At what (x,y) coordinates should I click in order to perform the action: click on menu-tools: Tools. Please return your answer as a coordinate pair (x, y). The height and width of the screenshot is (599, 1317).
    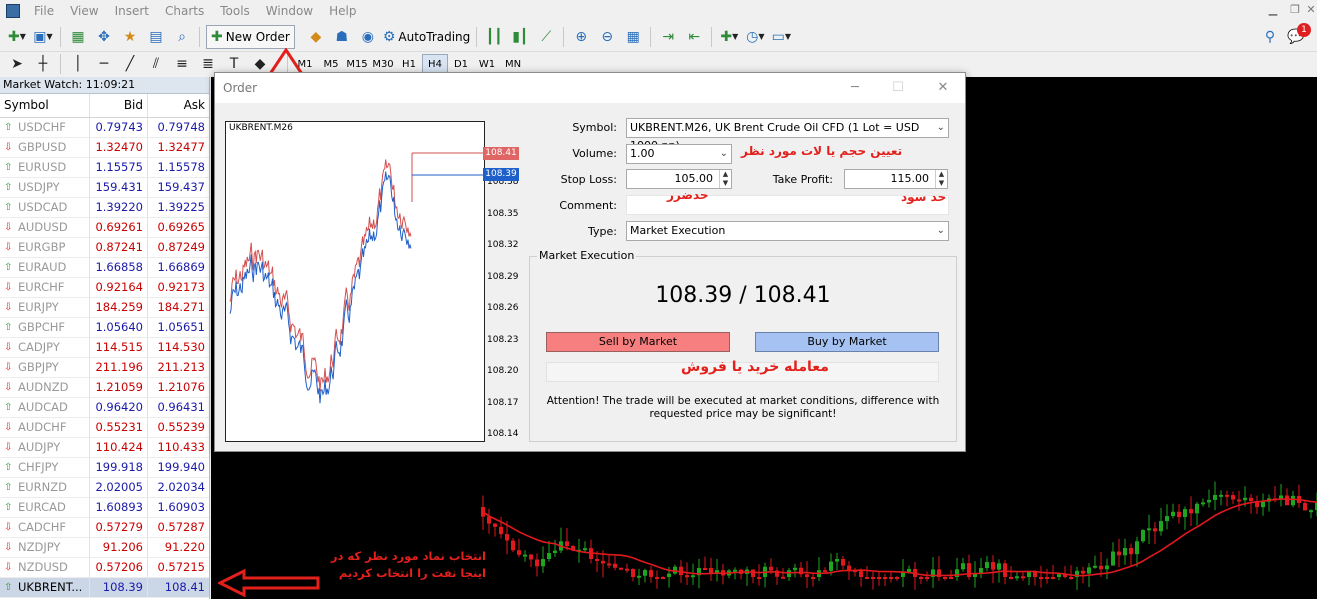
    Looking at the image, I should click on (235, 11).